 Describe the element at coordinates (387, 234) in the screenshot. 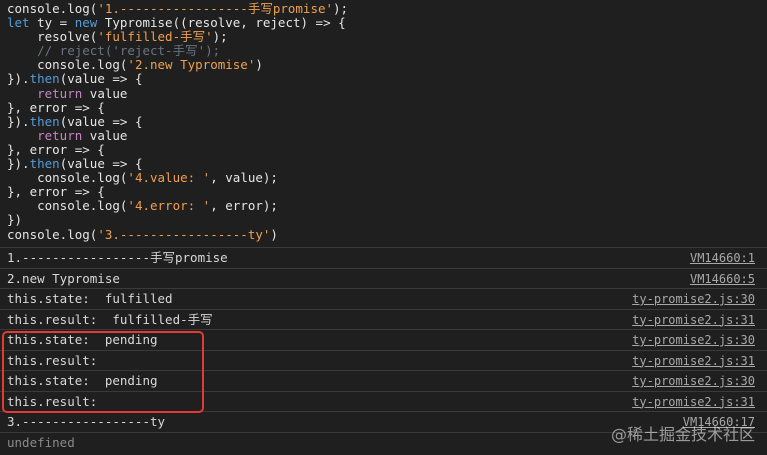

I see `code-line: console.log('3.-----------------ty')` at that location.